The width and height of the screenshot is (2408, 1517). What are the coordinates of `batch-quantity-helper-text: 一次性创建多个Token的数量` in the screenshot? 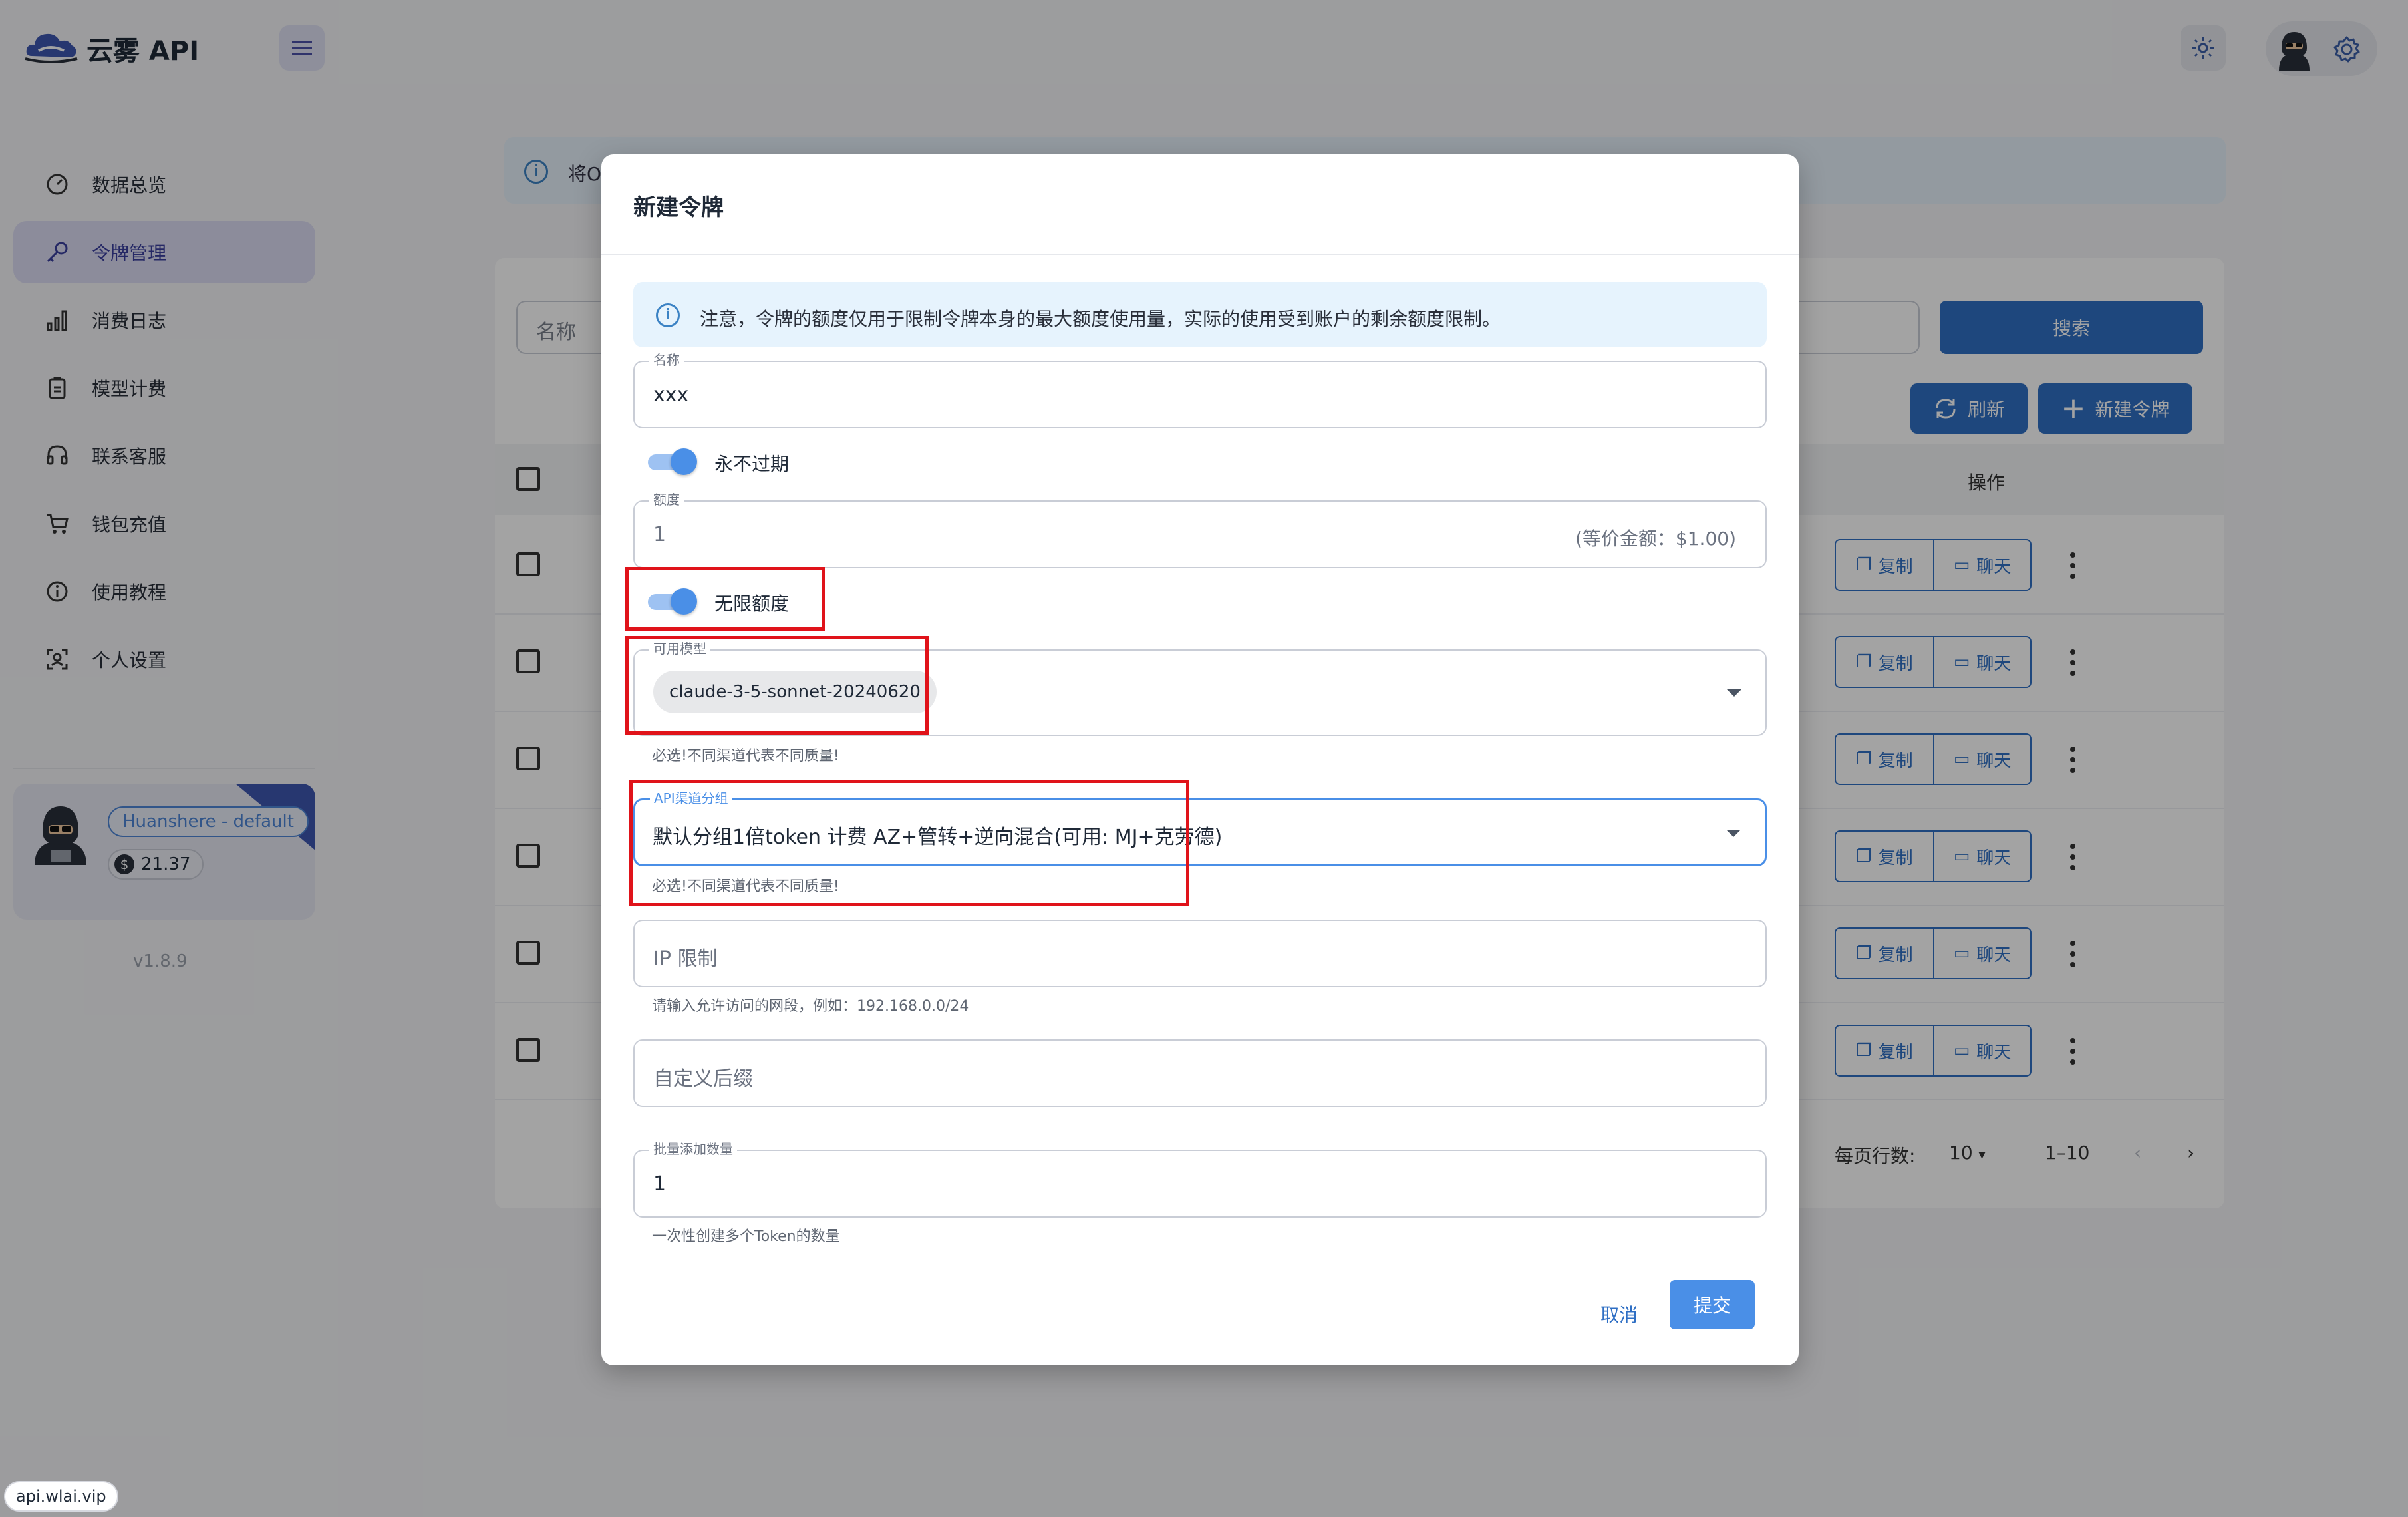 It's located at (746, 1236).